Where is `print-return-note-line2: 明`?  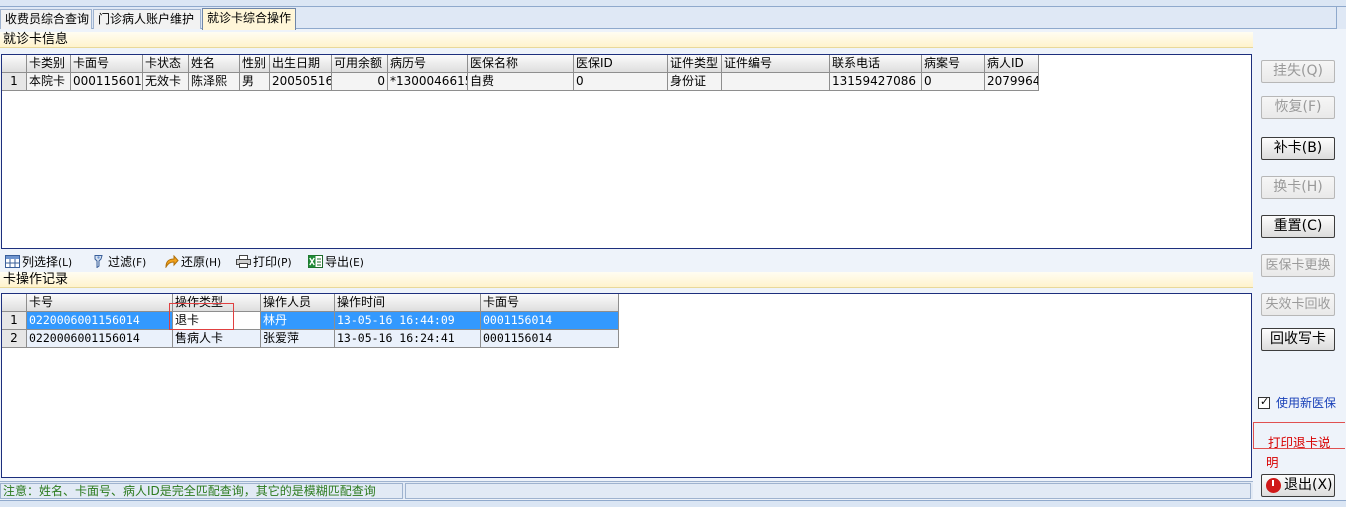 print-return-note-line2: 明 is located at coordinates (1272, 462).